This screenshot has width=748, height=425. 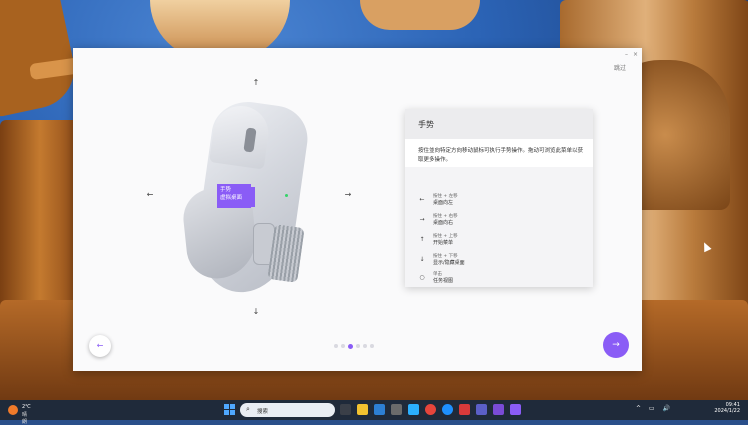 What do you see at coordinates (626, 54) in the screenshot?
I see `minimize-button: –` at bounding box center [626, 54].